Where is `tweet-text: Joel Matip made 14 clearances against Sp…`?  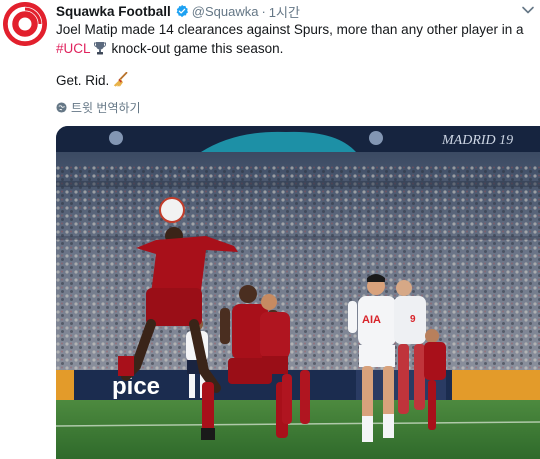
tweet-text: Joel Matip made 14 clearances against Sp… is located at coordinates (294, 55).